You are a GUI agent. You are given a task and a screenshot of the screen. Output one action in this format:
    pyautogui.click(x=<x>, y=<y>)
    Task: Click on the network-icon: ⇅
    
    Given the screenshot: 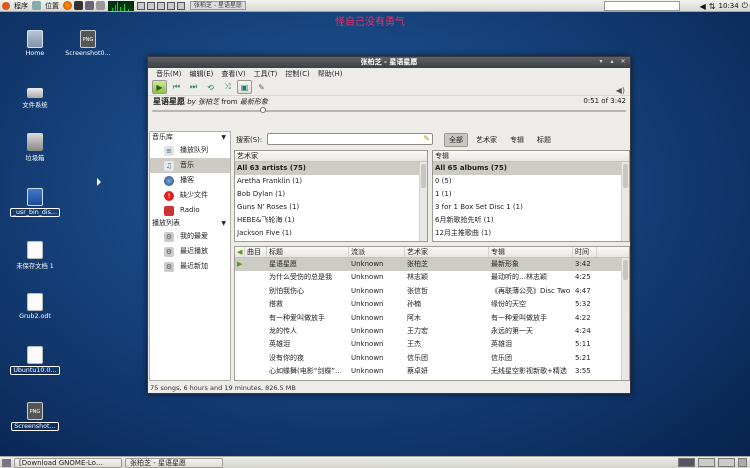 What is the action you would take?
    pyautogui.click(x=712, y=6)
    